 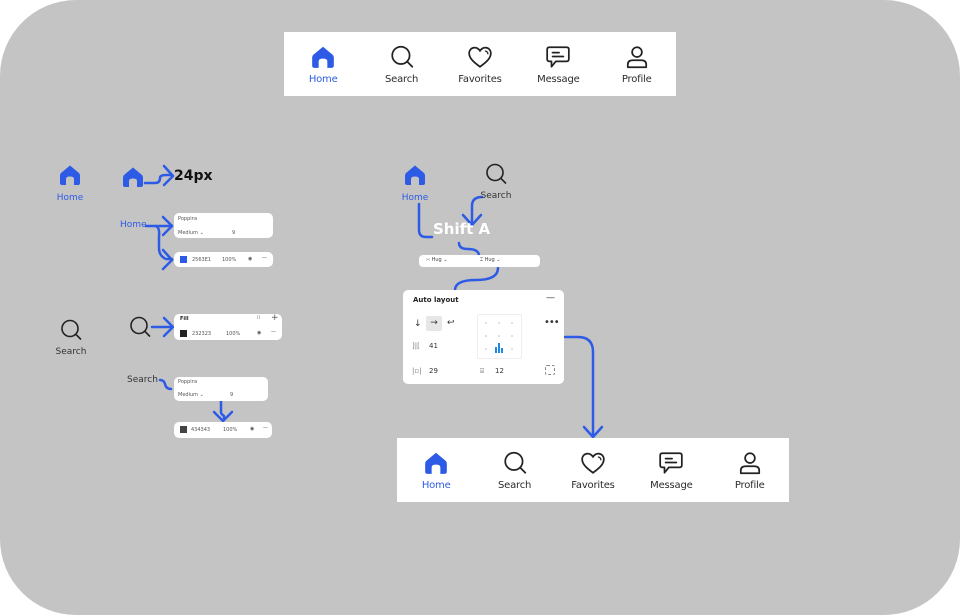 I want to click on more-options-icon: •••, so click(x=552, y=322).